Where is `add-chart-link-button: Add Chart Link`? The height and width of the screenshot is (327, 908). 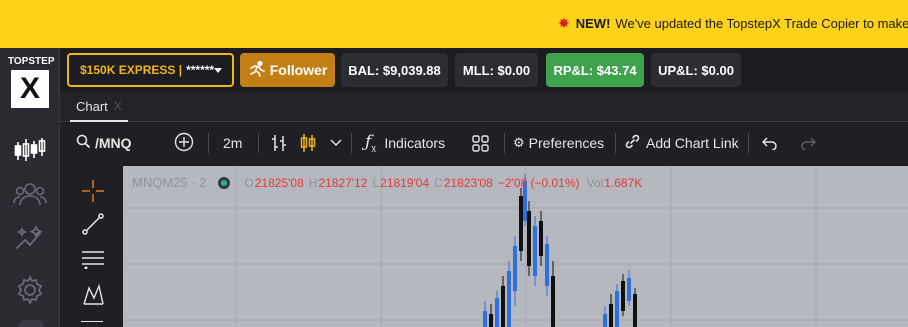 add-chart-link-button: Add Chart Link is located at coordinates (682, 143).